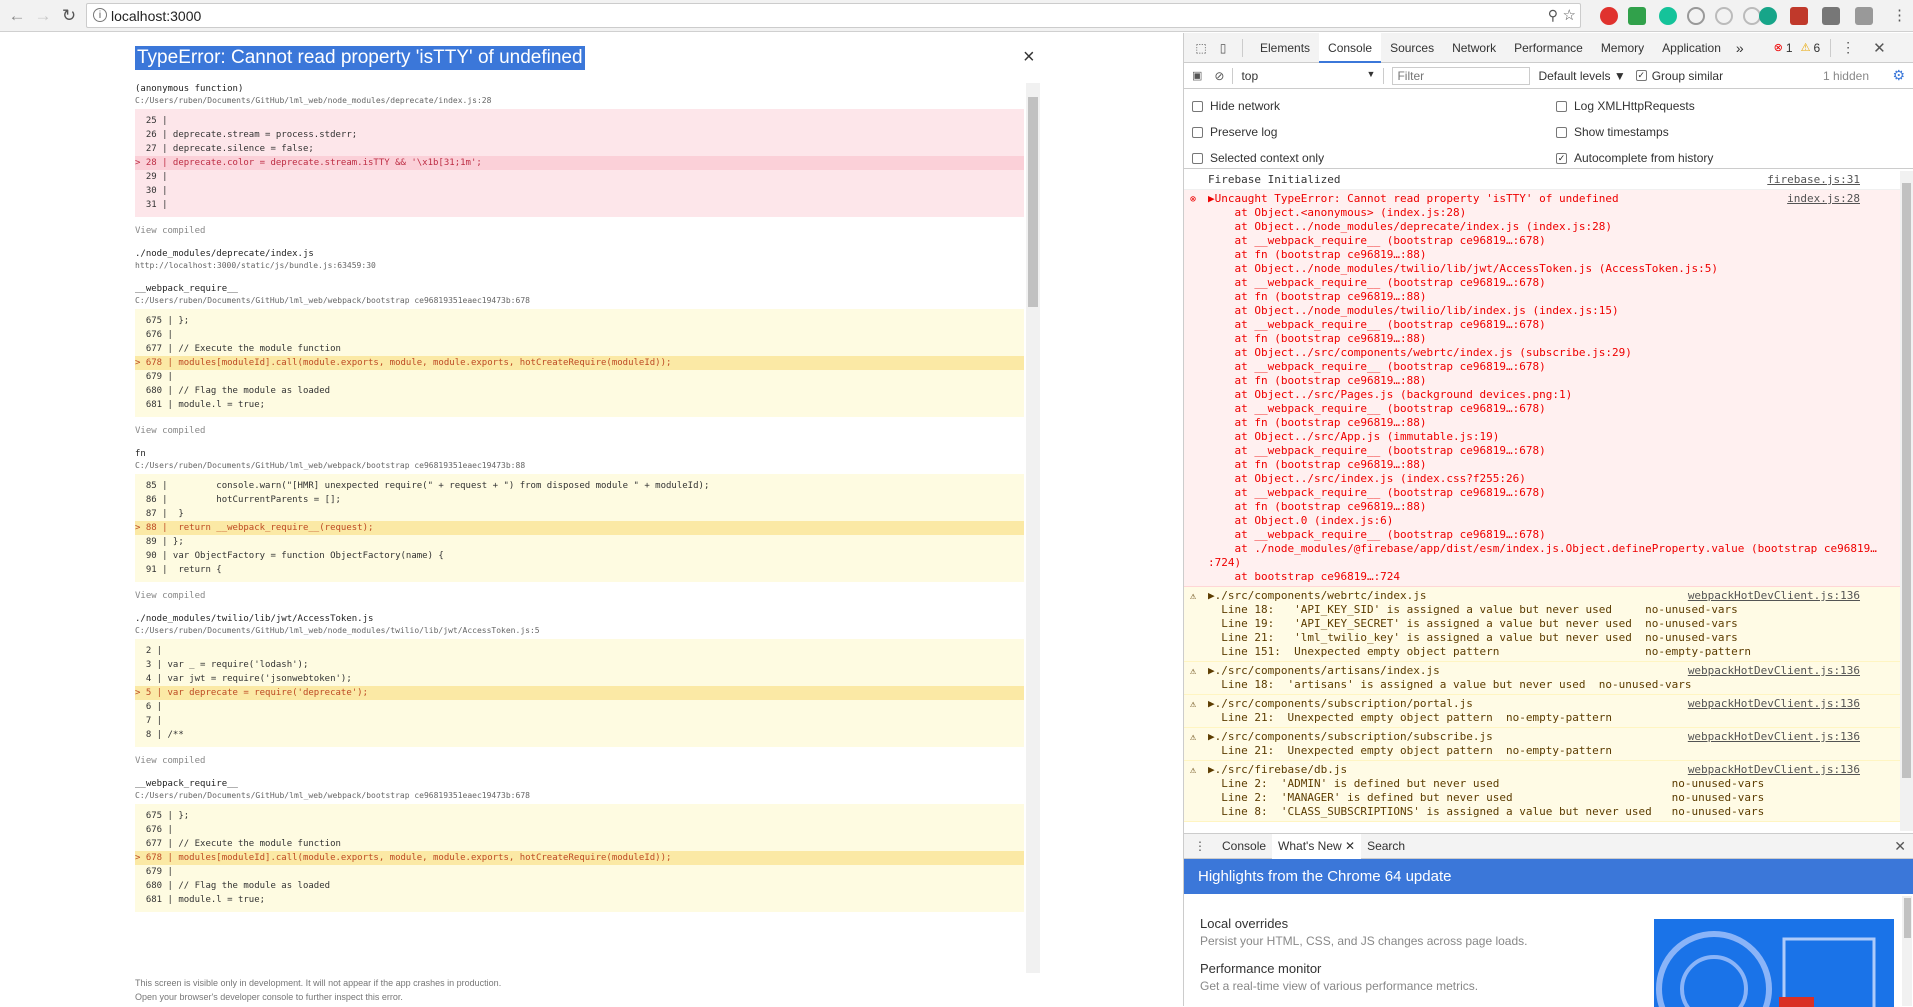 This screenshot has width=1913, height=1007. I want to click on more-tabs-icon: », so click(1740, 48).